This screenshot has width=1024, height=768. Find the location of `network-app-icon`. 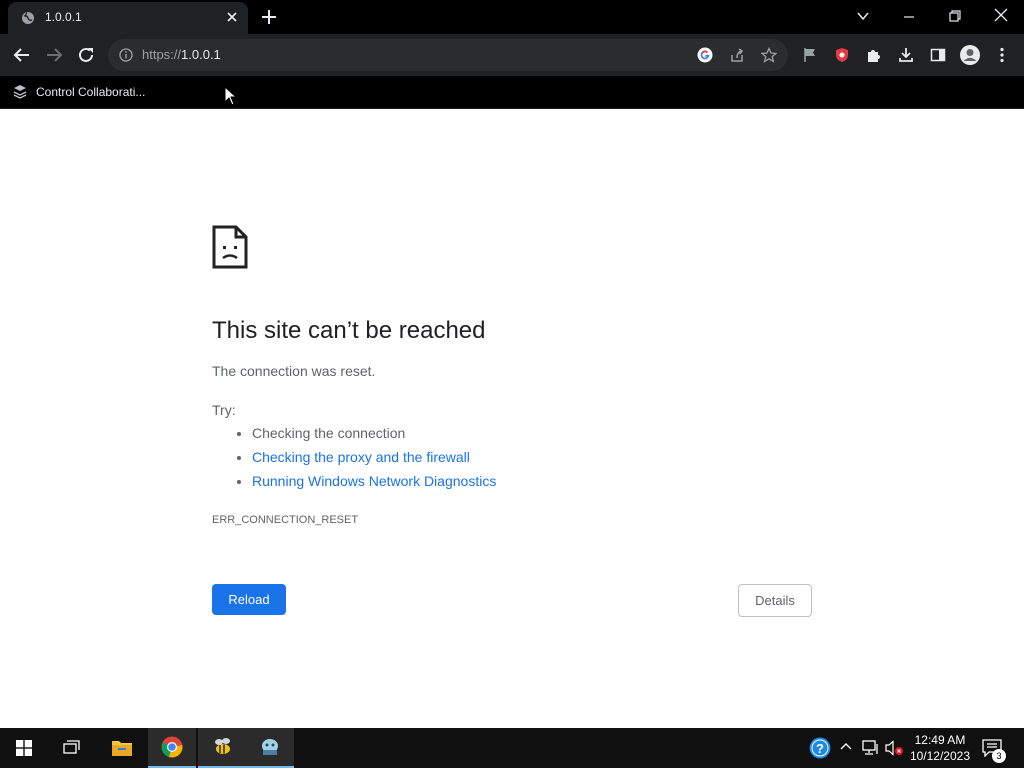

network-app-icon is located at coordinates (270, 748).